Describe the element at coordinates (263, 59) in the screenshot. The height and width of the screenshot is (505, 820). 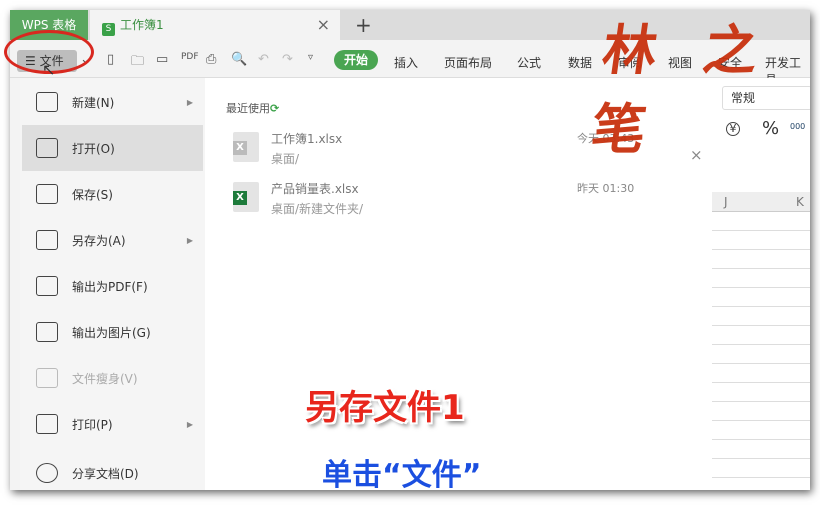
I see `undo-icon: ↶` at that location.